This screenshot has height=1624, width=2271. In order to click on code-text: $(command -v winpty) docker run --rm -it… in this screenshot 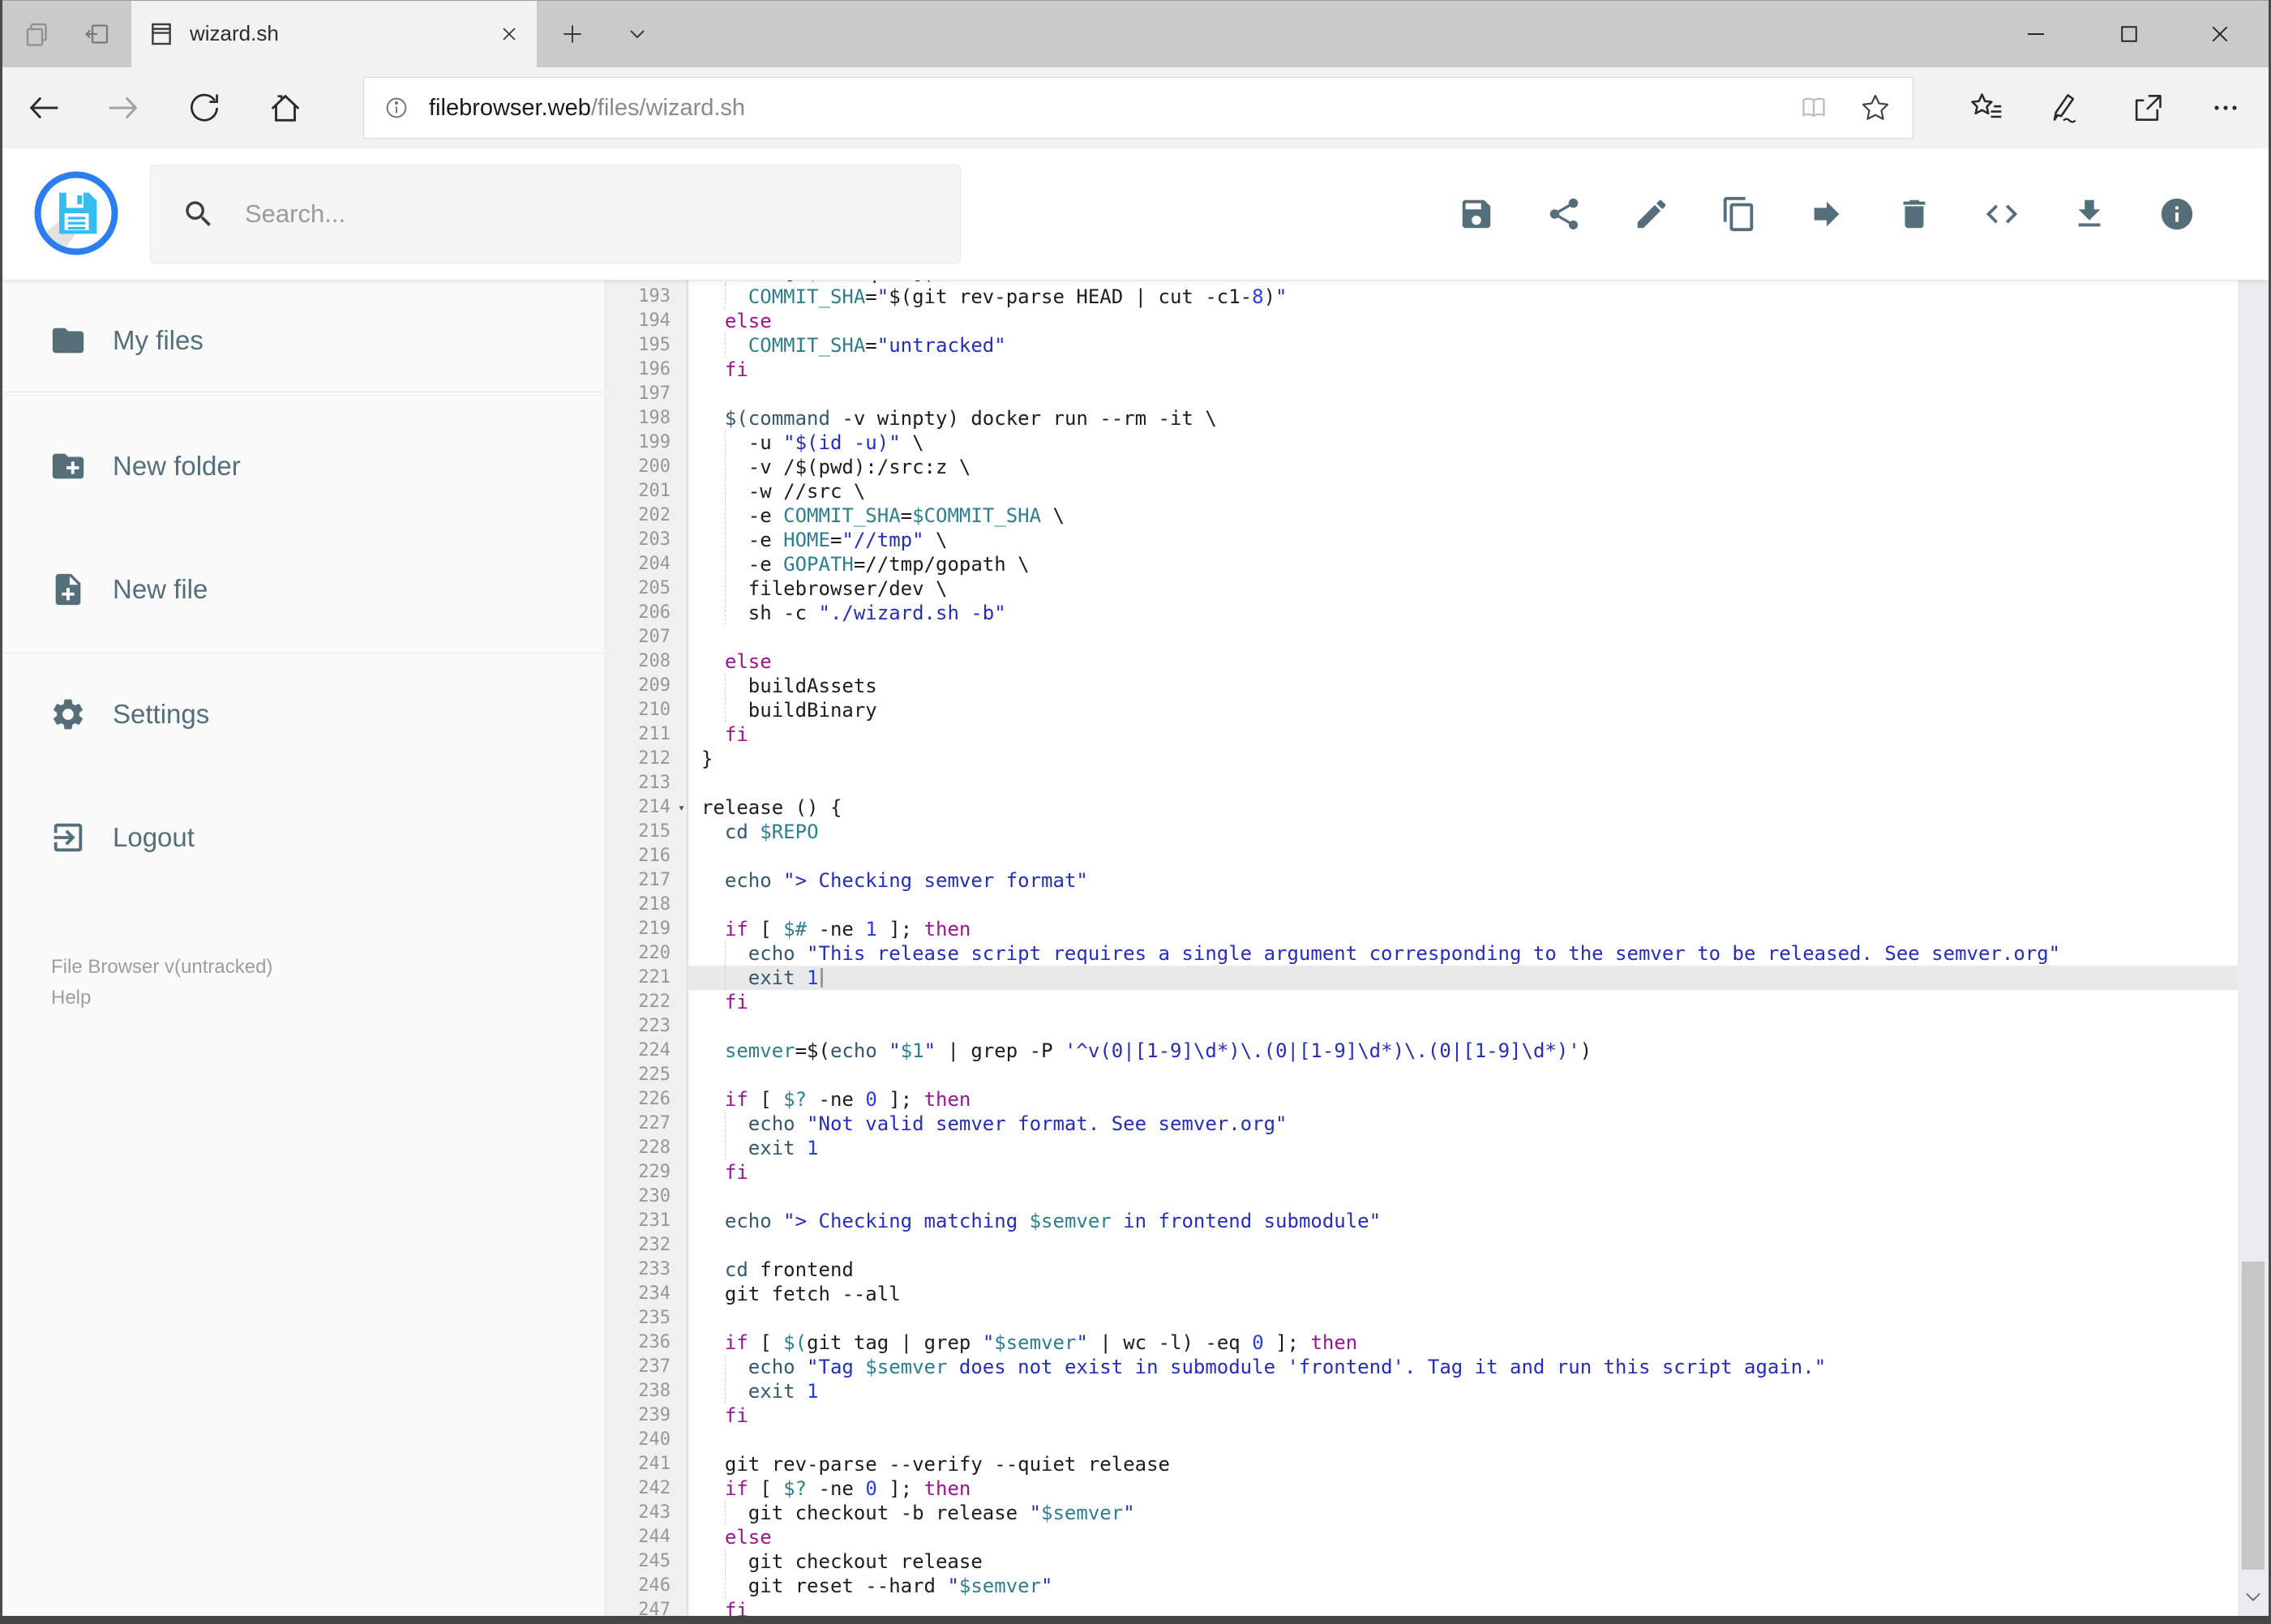, I will do `click(1463, 419)`.